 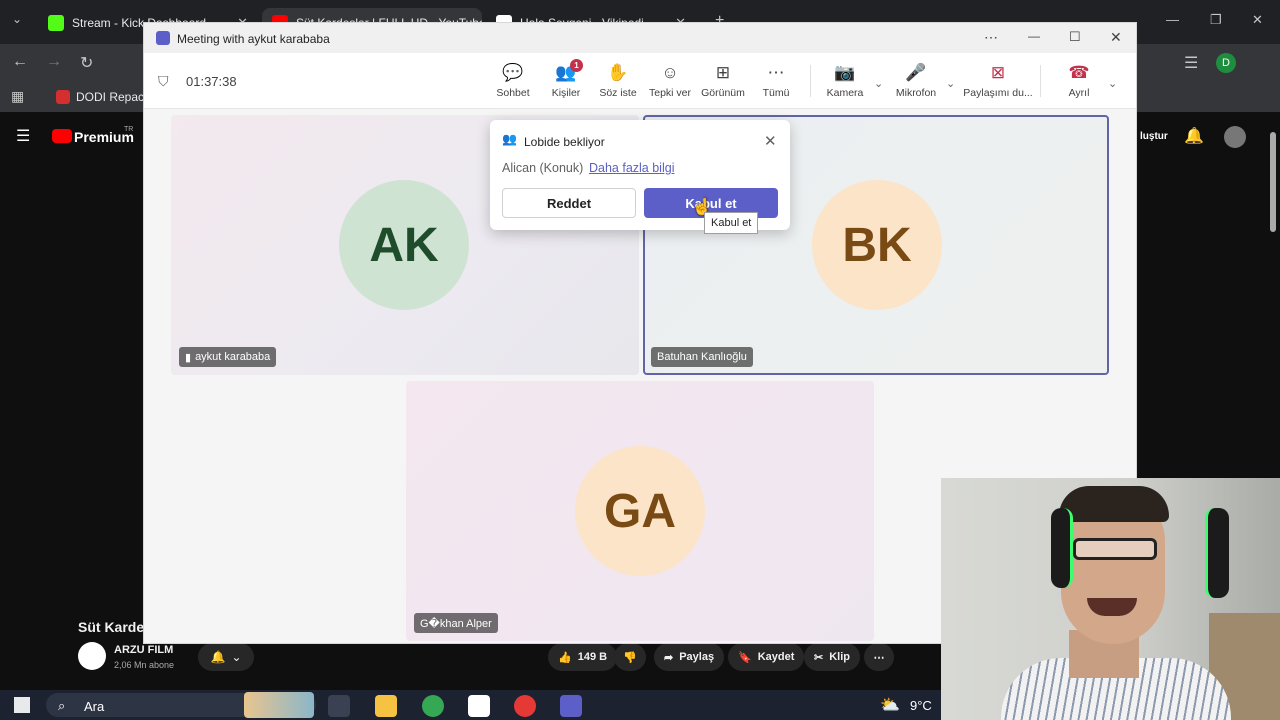 I want to click on chat-icon: 💬, so click(x=513, y=72).